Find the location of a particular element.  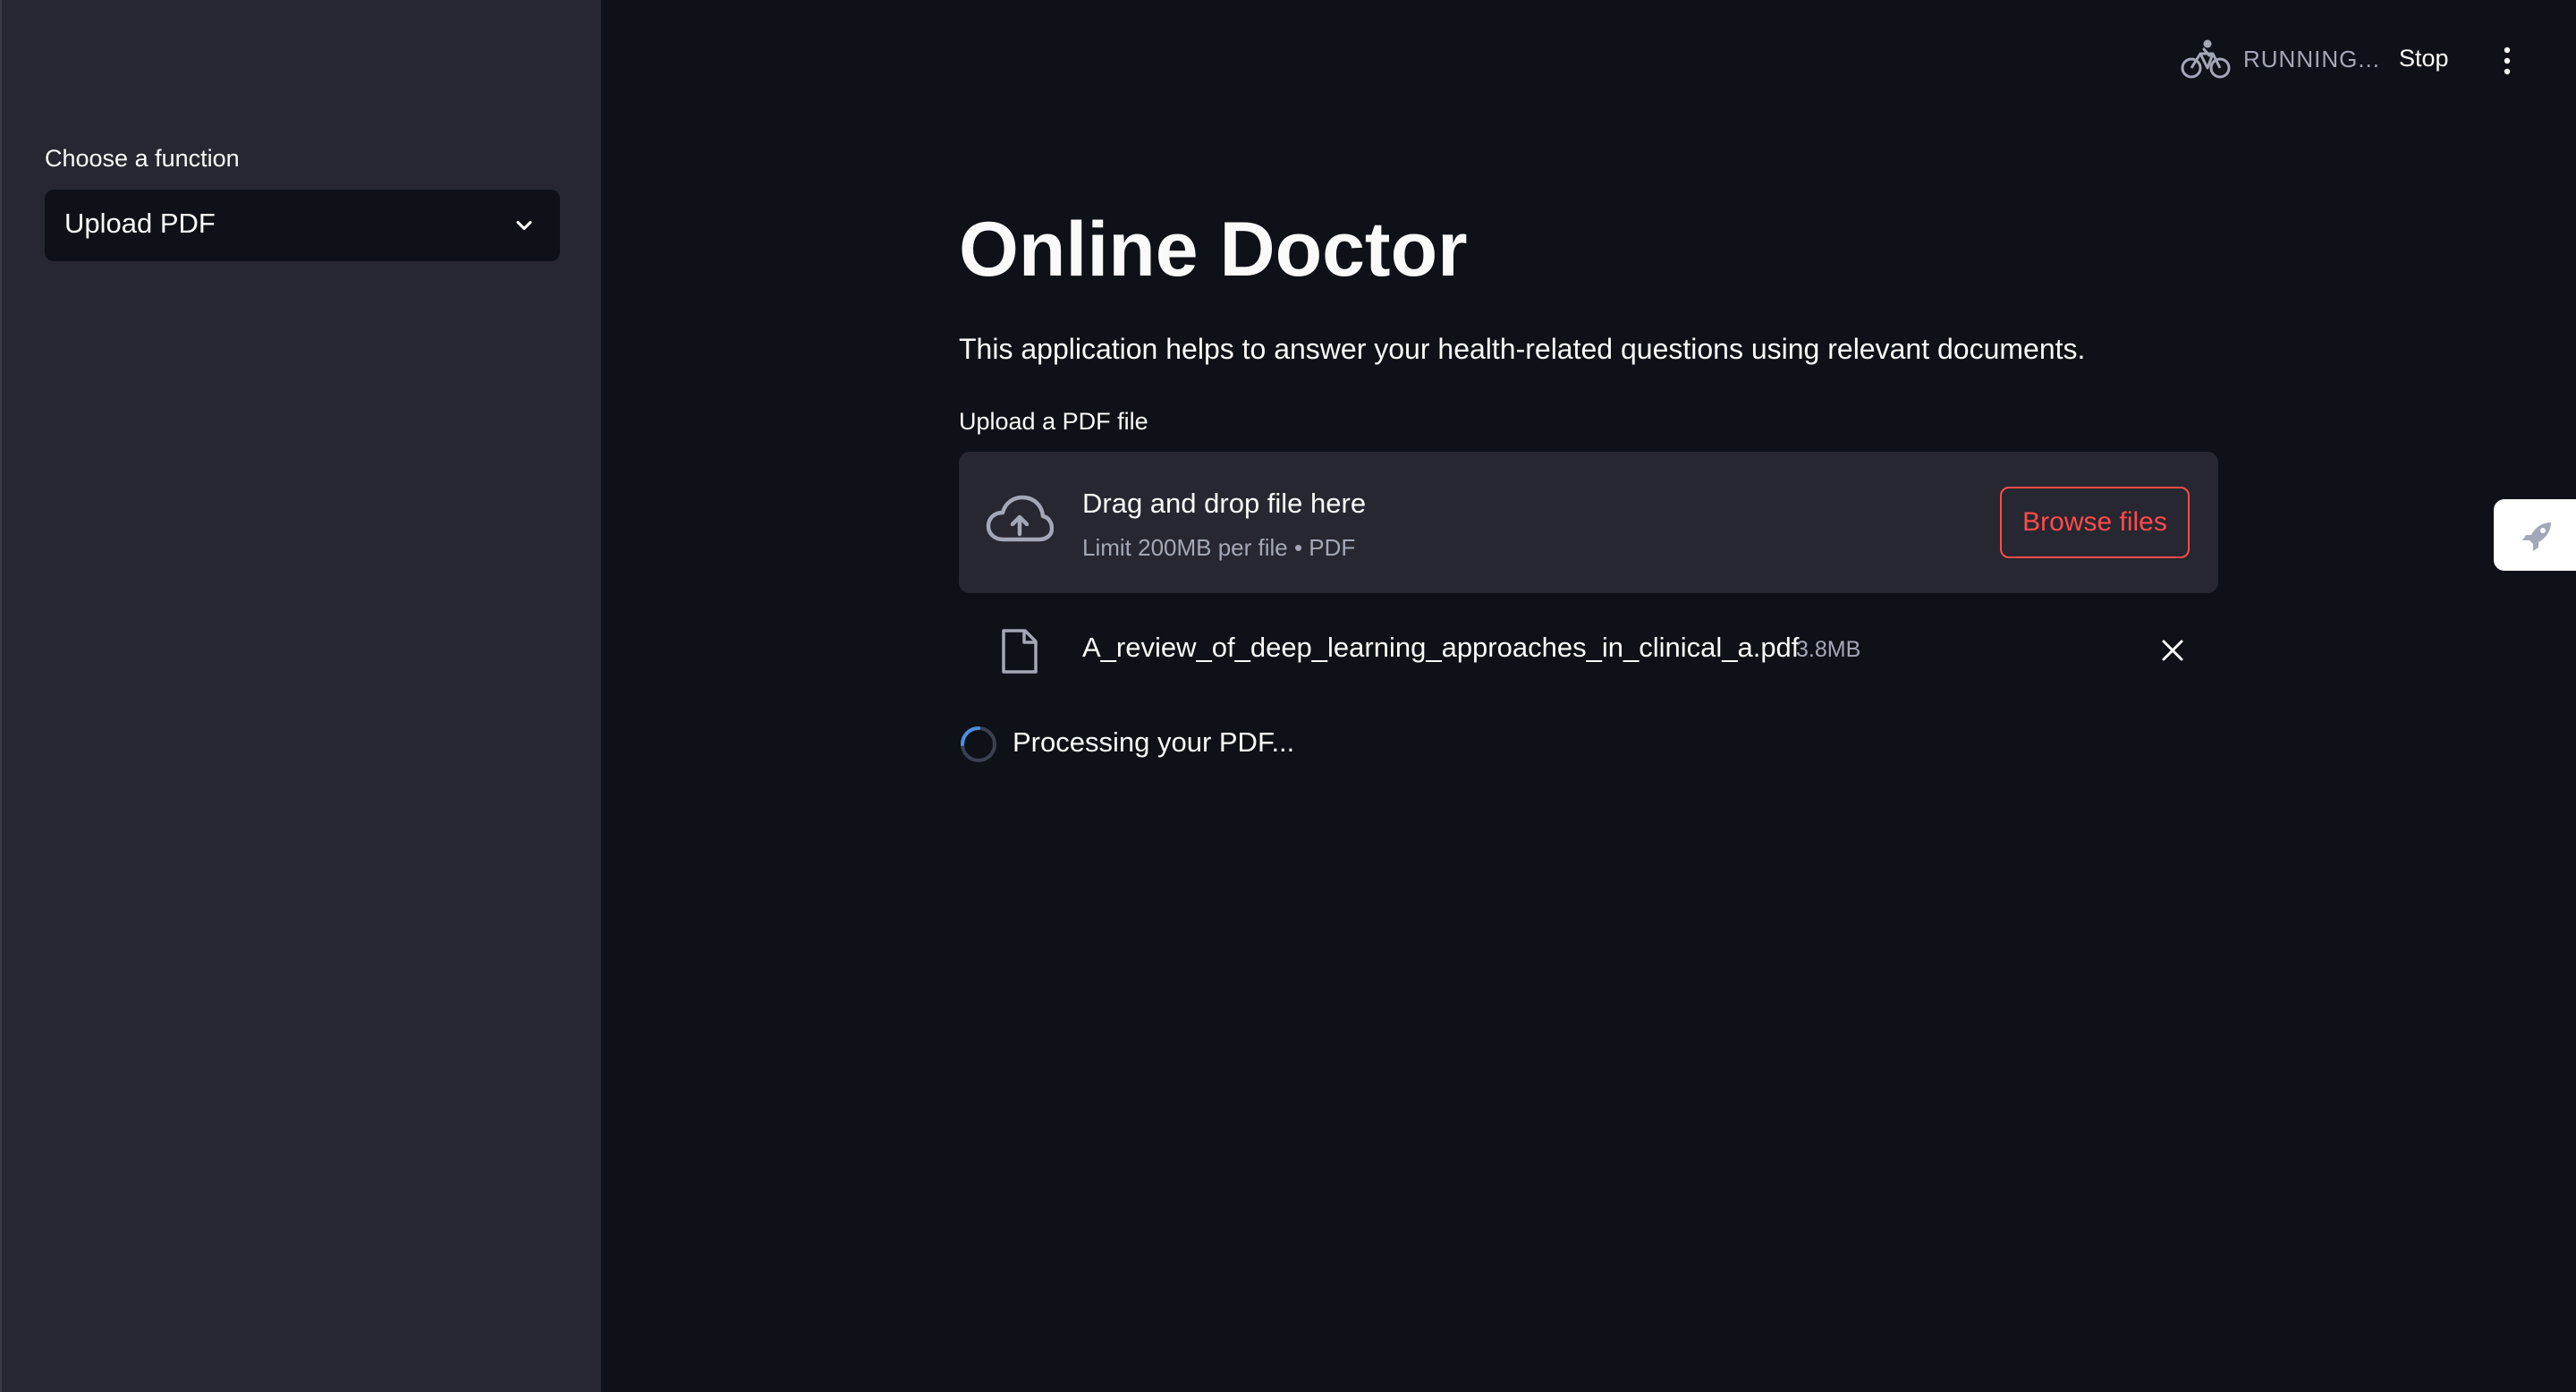

rocket-icon is located at coordinates (2536, 536).